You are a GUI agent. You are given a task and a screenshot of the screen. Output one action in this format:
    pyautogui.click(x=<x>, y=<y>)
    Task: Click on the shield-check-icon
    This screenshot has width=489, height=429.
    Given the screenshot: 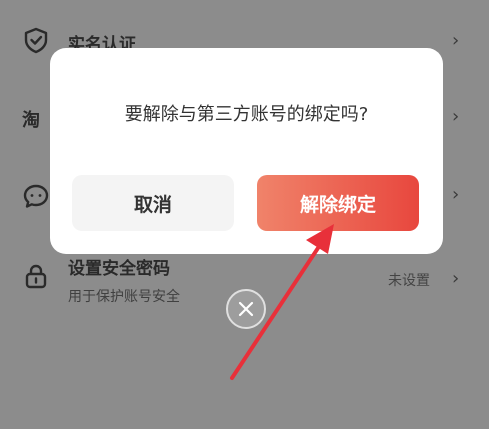 What is the action you would take?
    pyautogui.click(x=36, y=40)
    